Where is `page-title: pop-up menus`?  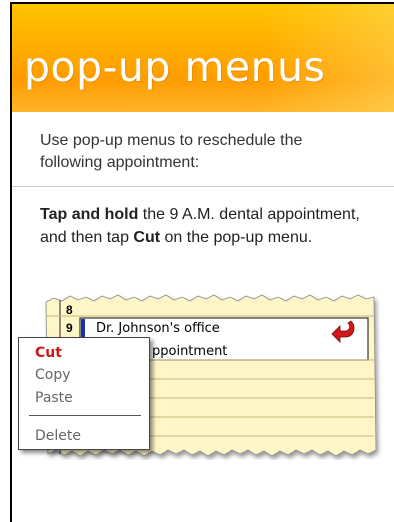
page-title: pop-up menus is located at coordinates (175, 67).